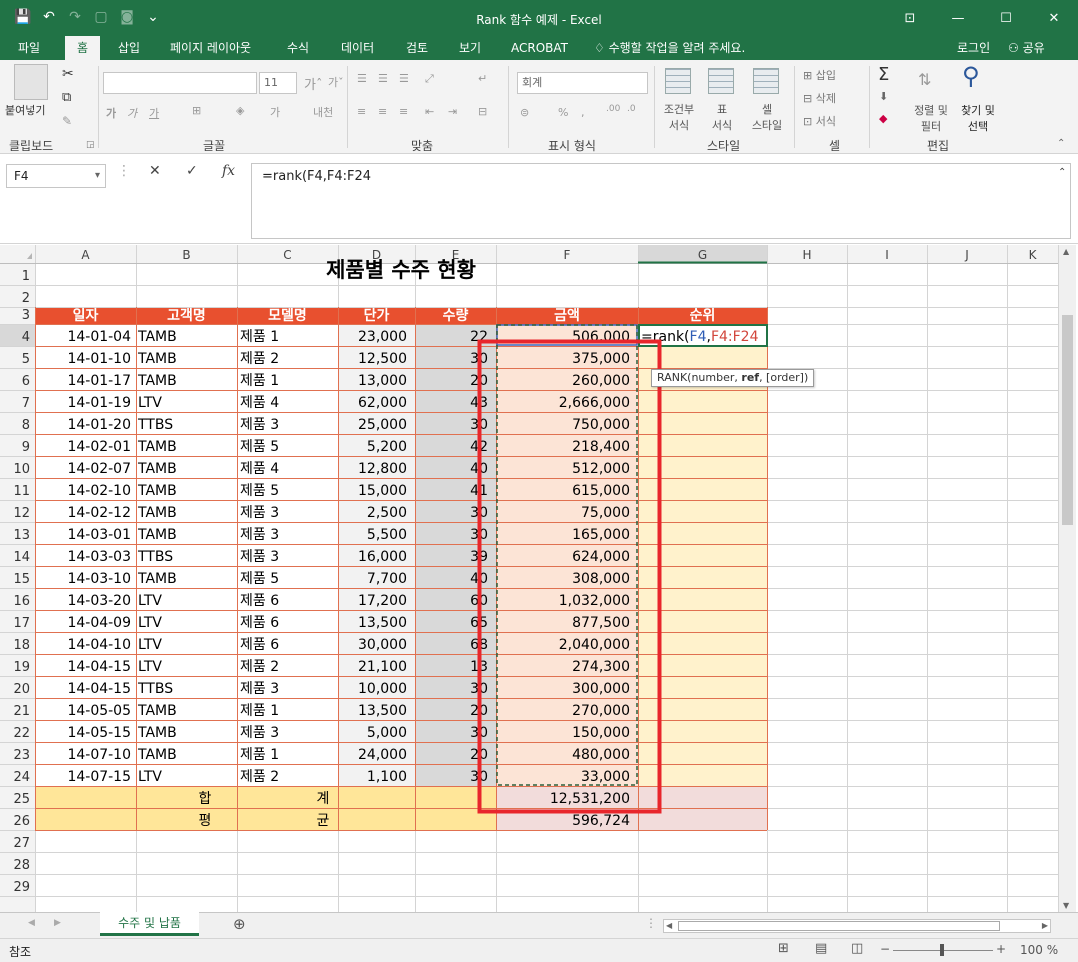 The image size is (1078, 962). What do you see at coordinates (767, 117) in the screenshot?
I see `cell-style-button: 셀 스타일` at bounding box center [767, 117].